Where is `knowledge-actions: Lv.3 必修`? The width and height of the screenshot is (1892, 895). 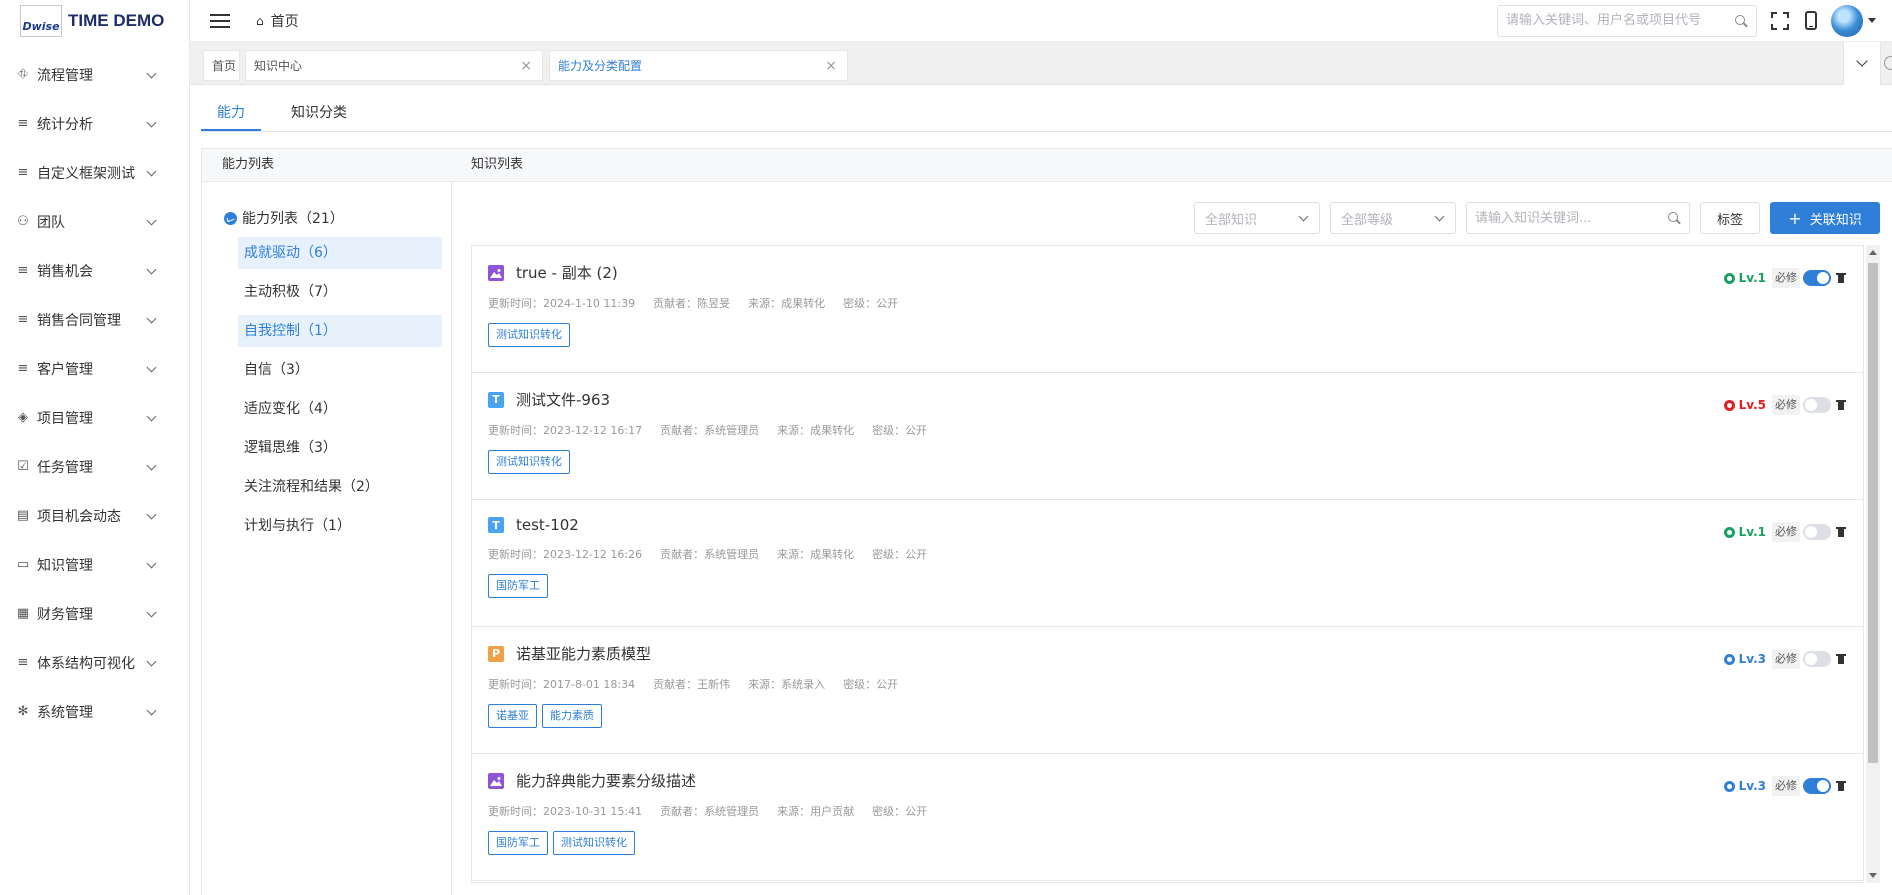
knowledge-actions: Lv.3 必修 is located at coordinates (1784, 786).